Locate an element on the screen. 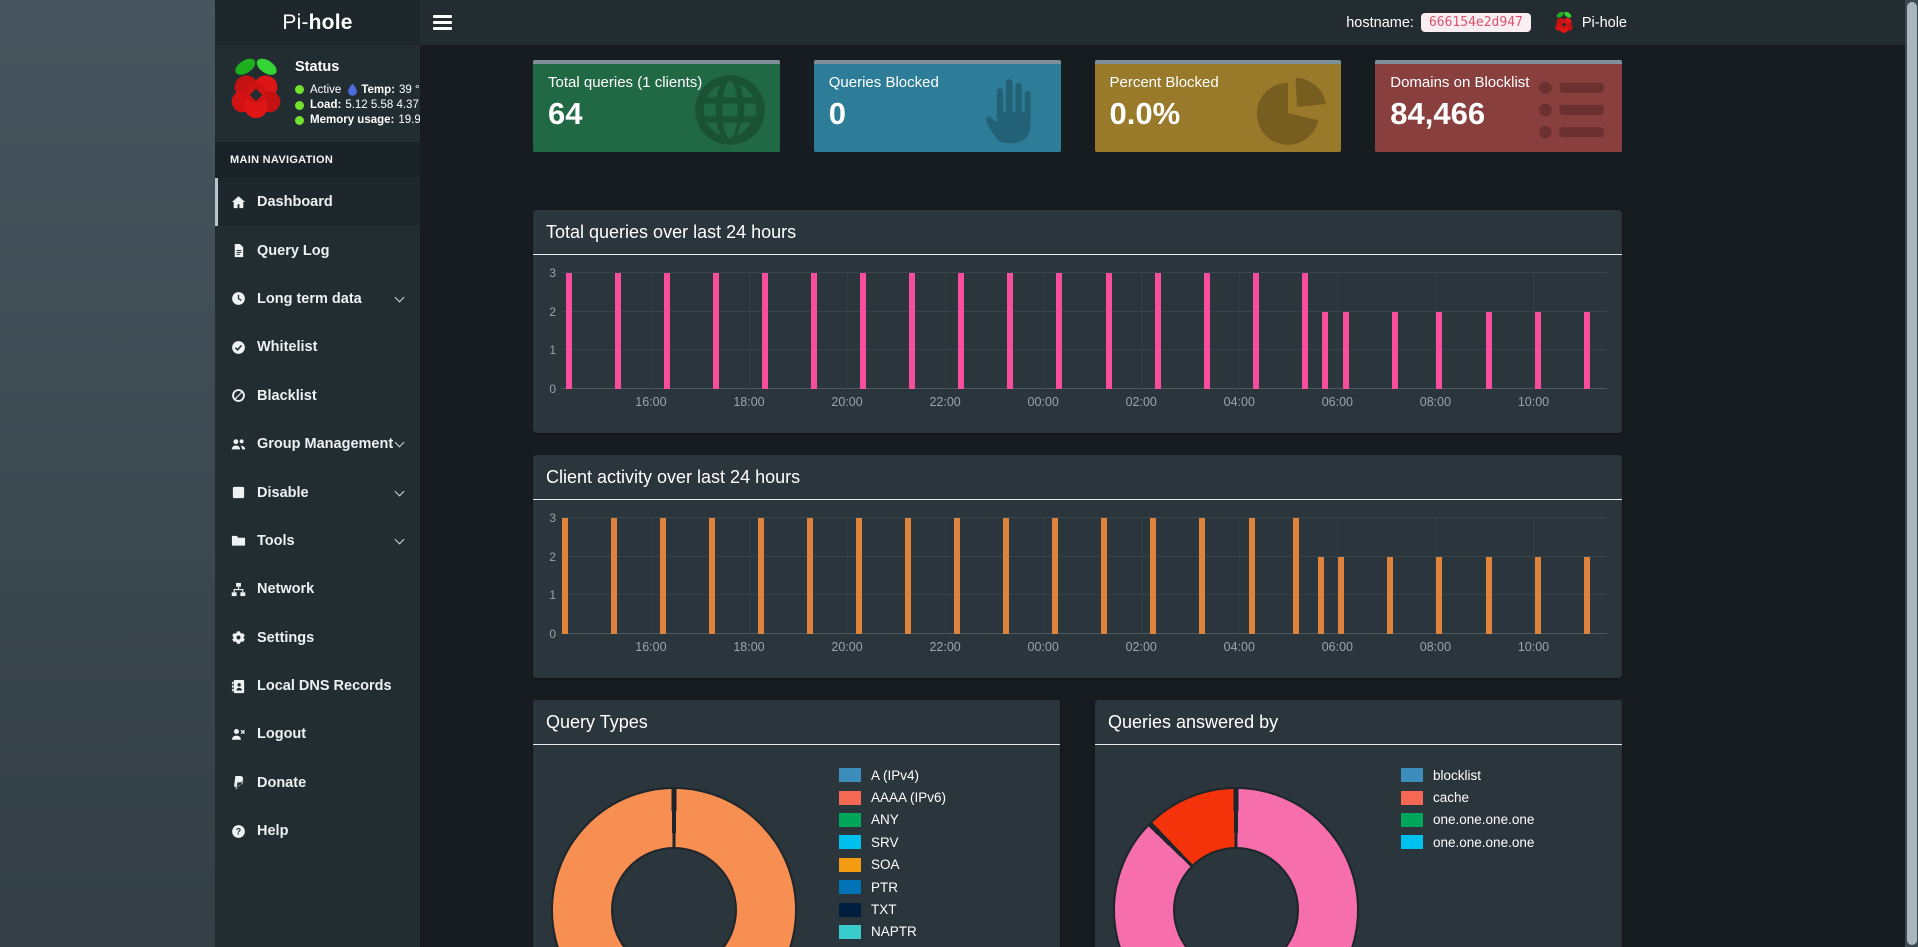 This screenshot has height=947, width=1918. scrollbar-thumb is located at coordinates (1911, 473).